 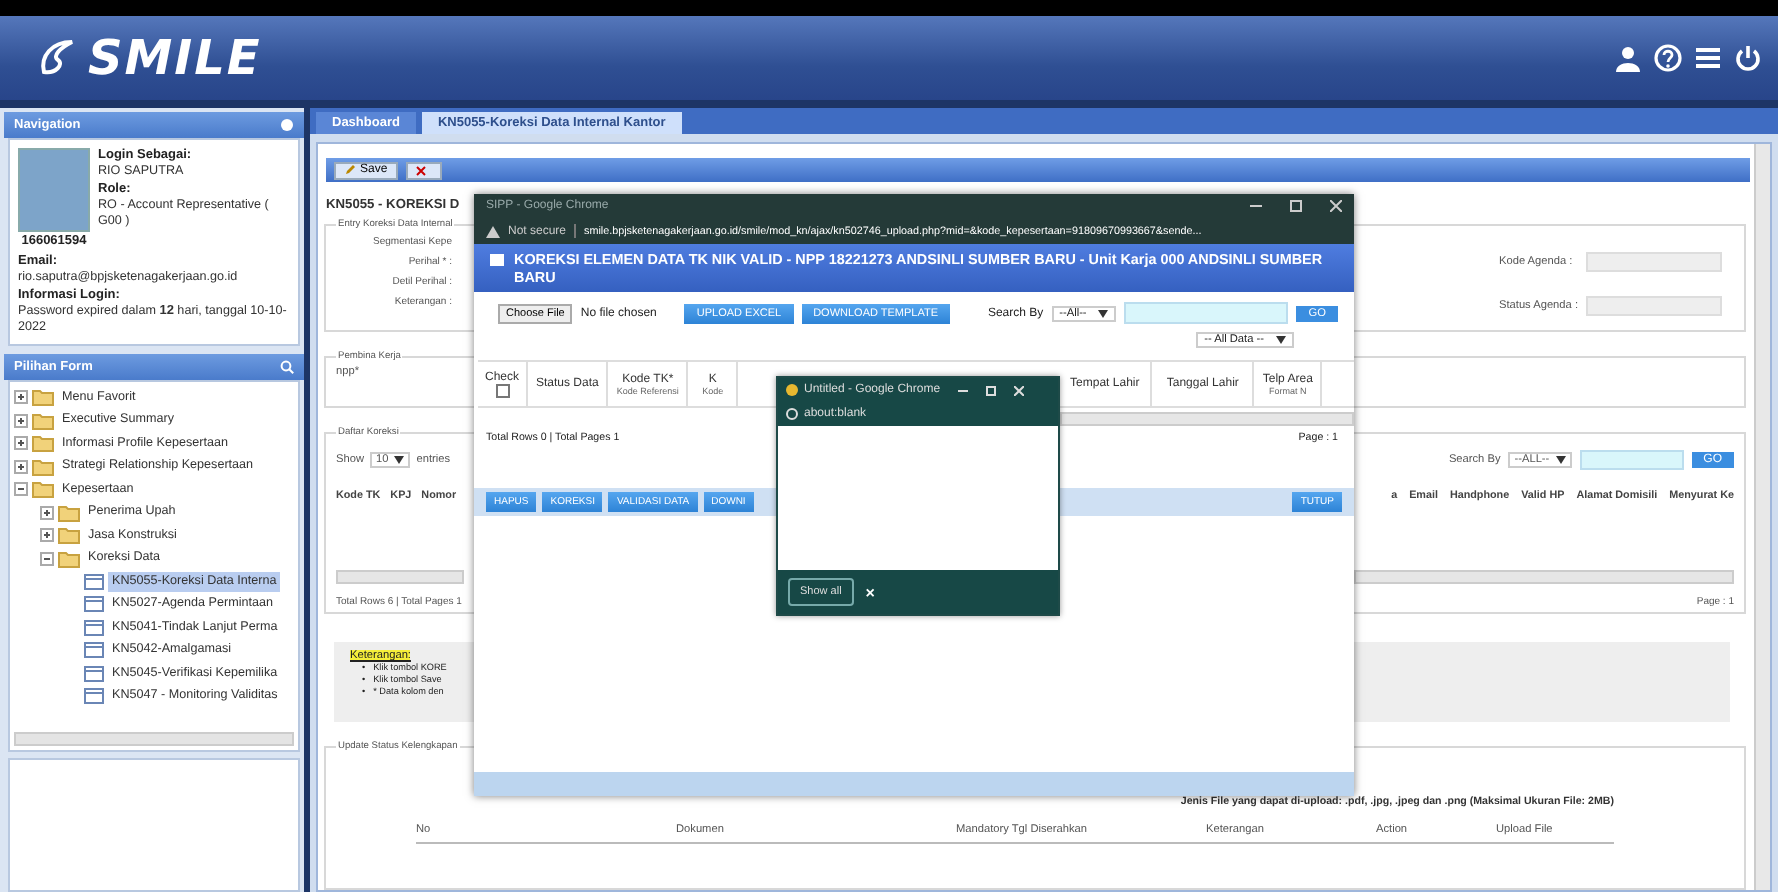 I want to click on help-icon, so click(x=1668, y=58).